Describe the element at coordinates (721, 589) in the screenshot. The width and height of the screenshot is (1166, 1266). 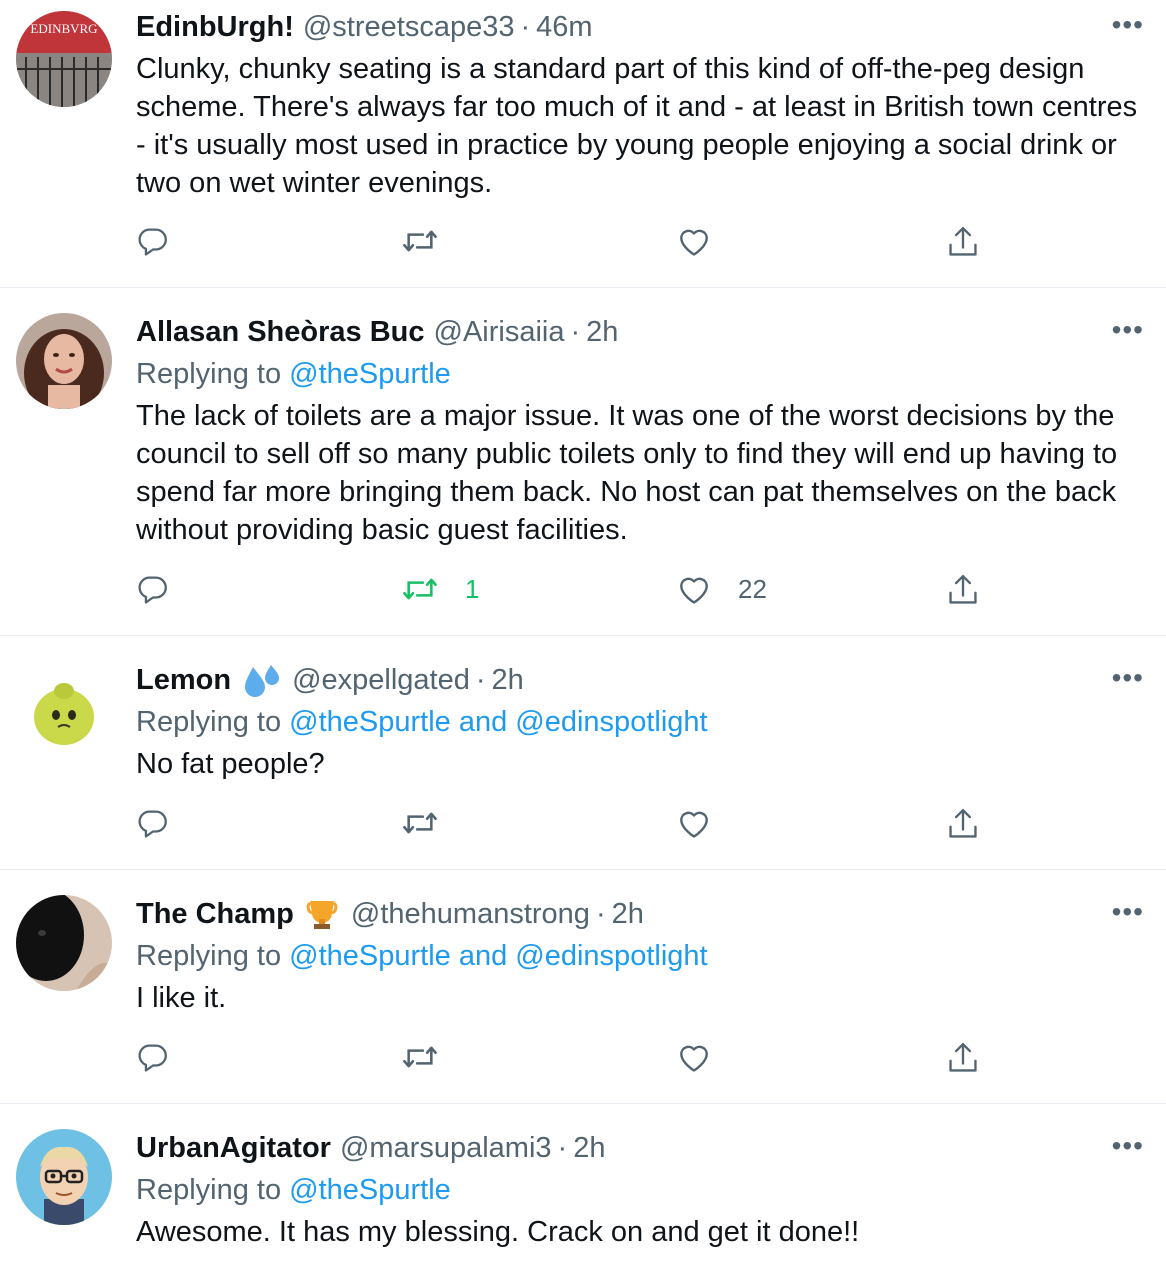
I see `like-button: 22` at that location.